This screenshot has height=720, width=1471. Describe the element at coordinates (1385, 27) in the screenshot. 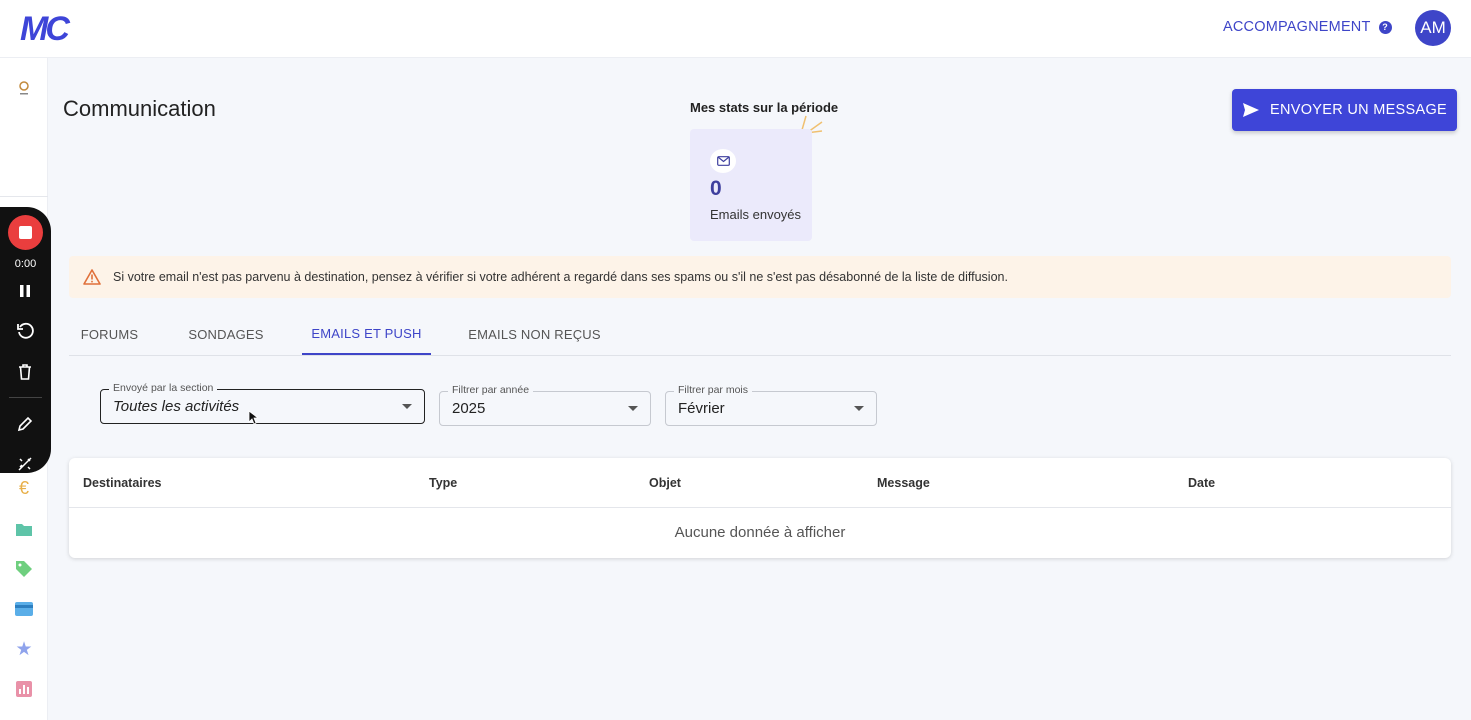

I see `help-icon: ?` at that location.